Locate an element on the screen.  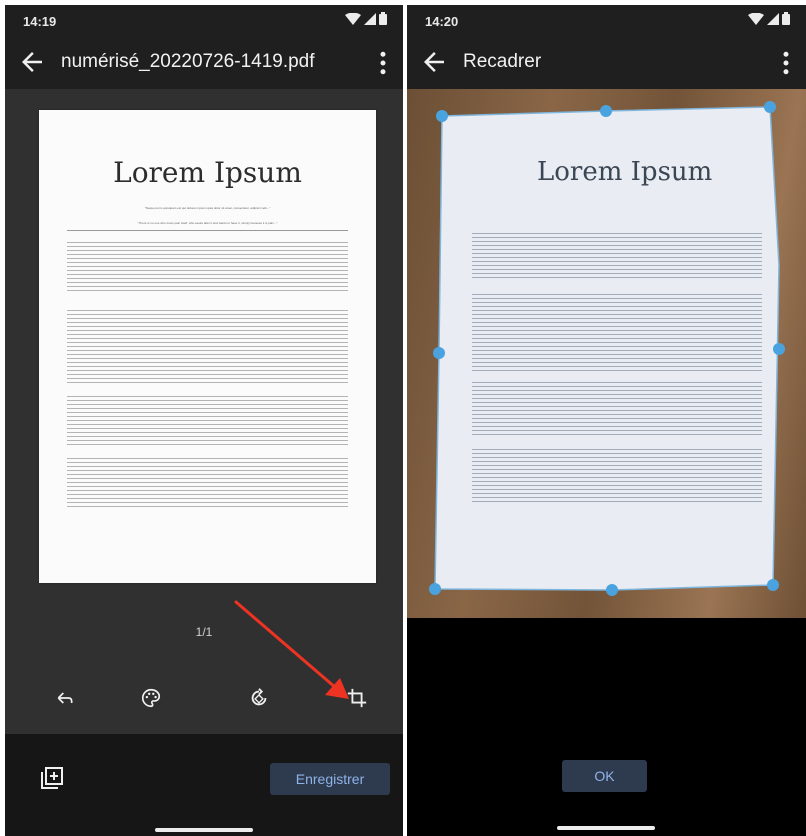
status-icons is located at coordinates (769, 18).